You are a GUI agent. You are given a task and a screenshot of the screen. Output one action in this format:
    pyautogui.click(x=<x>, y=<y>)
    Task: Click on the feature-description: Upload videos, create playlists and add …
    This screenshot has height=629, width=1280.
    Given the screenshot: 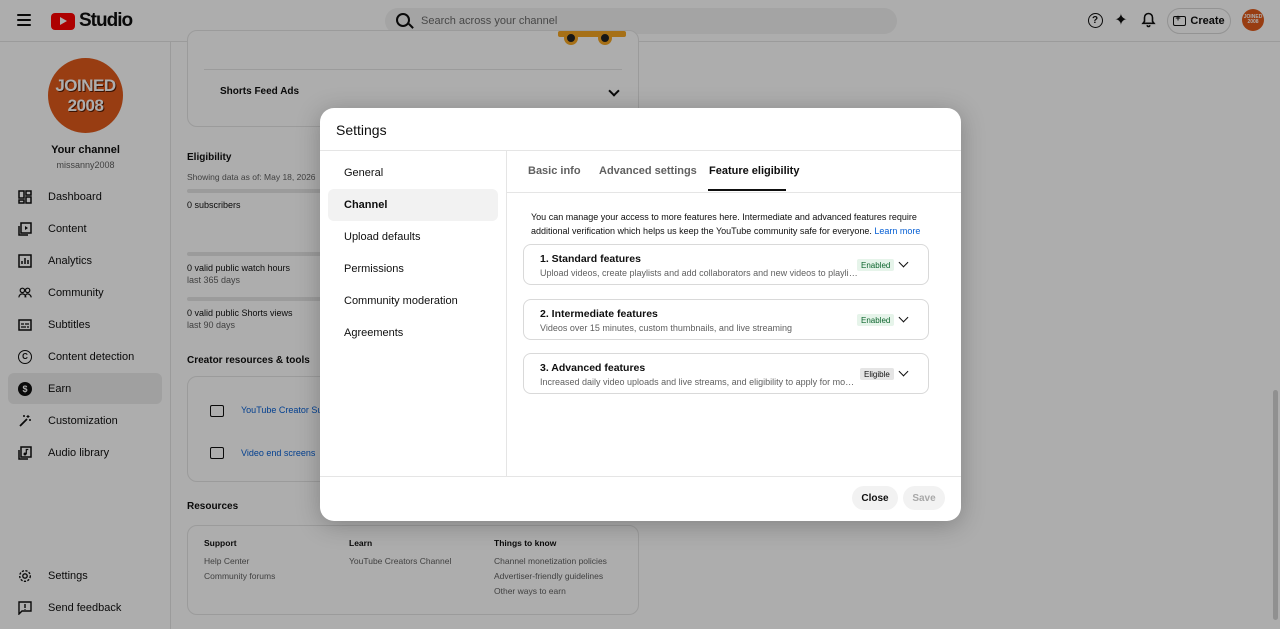 What is the action you would take?
    pyautogui.click(x=699, y=273)
    